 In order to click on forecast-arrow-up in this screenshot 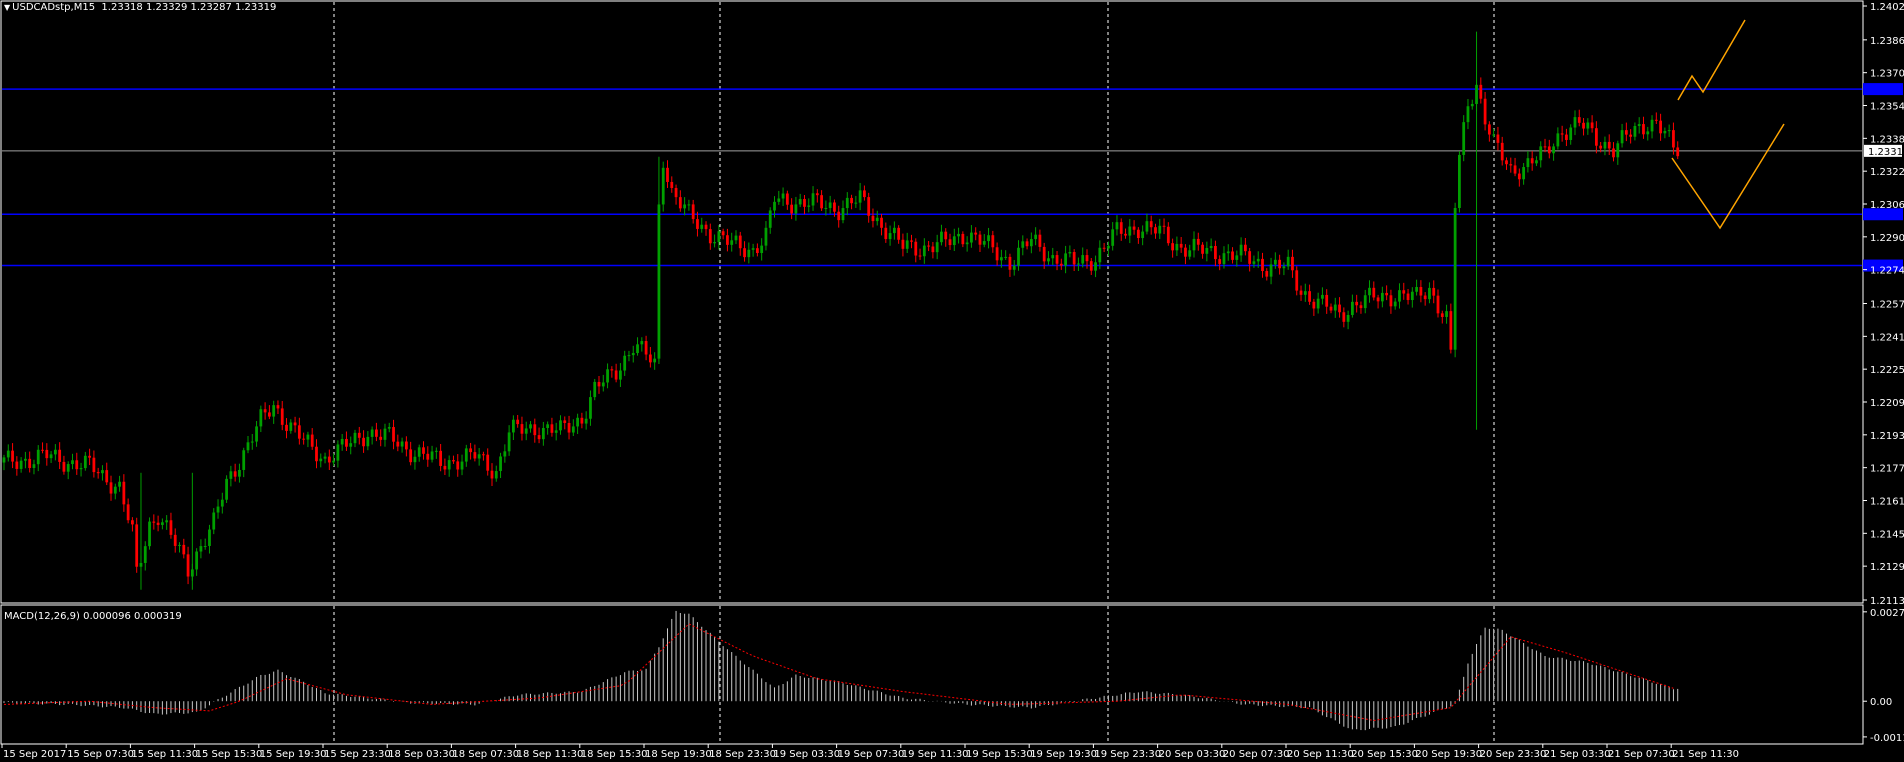, I will do `click(1711, 60)`.